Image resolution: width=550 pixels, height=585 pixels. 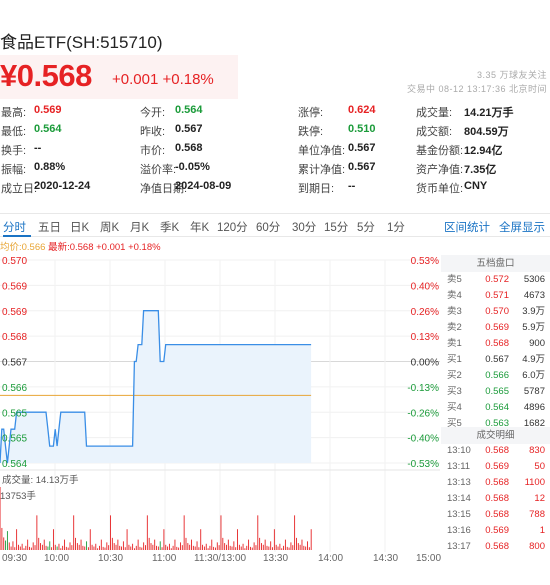 I want to click on tab-3: 周K, so click(x=109, y=227).